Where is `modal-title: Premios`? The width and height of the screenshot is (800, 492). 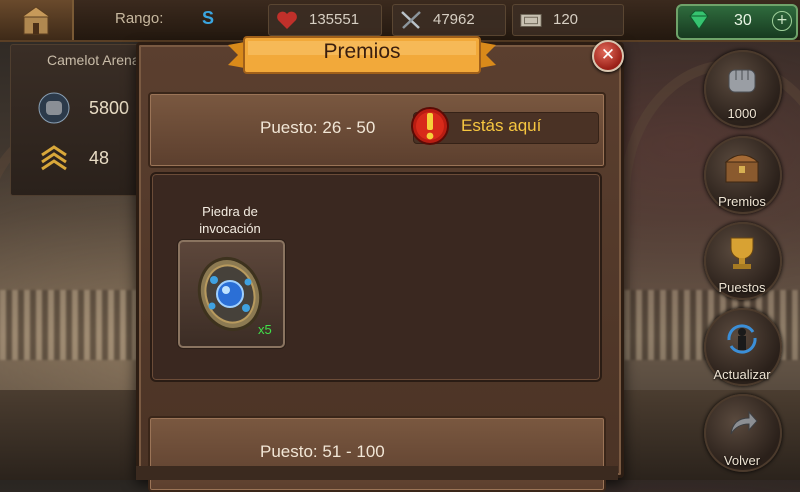 modal-title: Premios is located at coordinates (362, 51).